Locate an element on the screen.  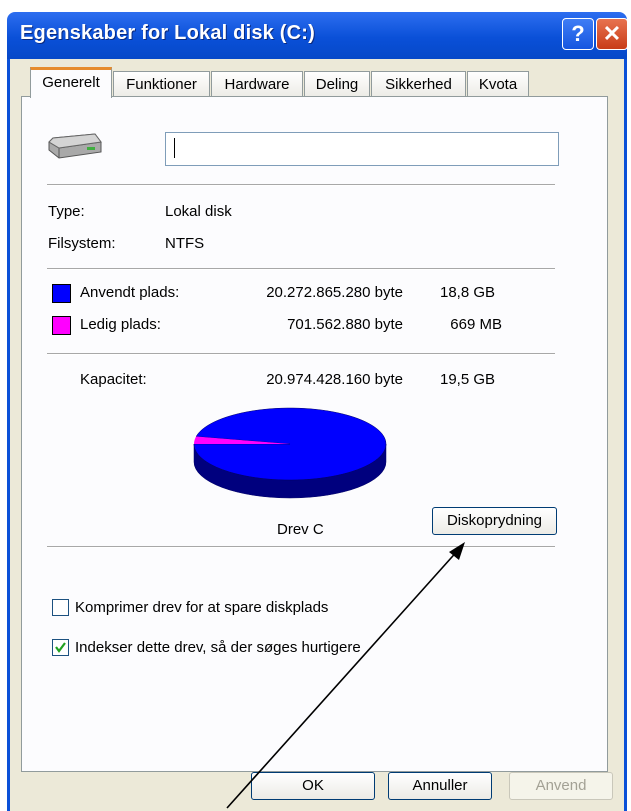
free-space-swatch is located at coordinates (61, 325).